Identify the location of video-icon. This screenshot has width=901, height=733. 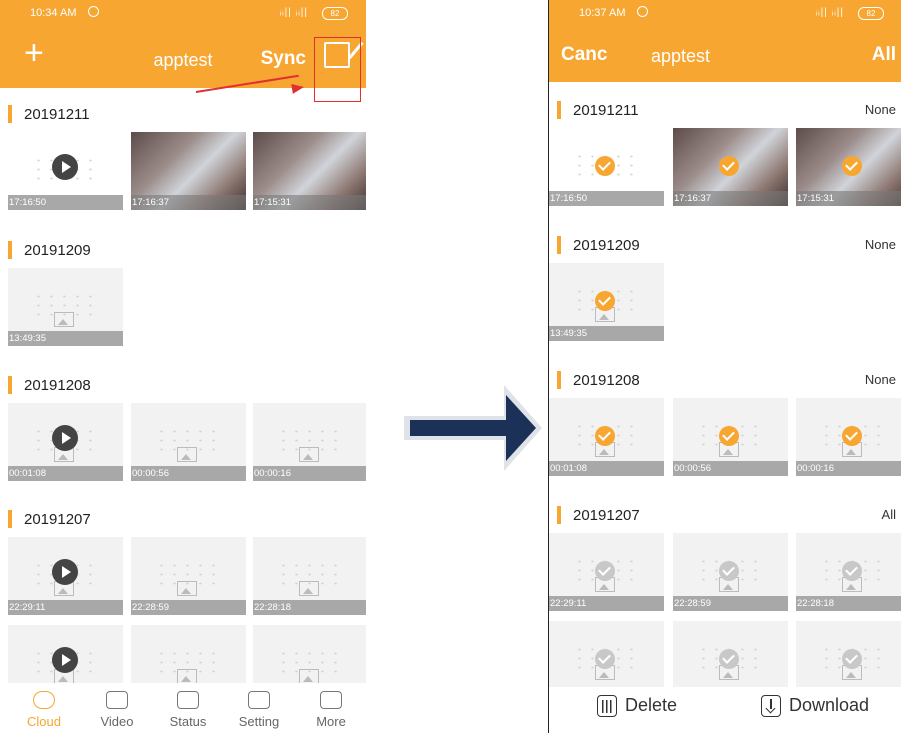
(117, 700).